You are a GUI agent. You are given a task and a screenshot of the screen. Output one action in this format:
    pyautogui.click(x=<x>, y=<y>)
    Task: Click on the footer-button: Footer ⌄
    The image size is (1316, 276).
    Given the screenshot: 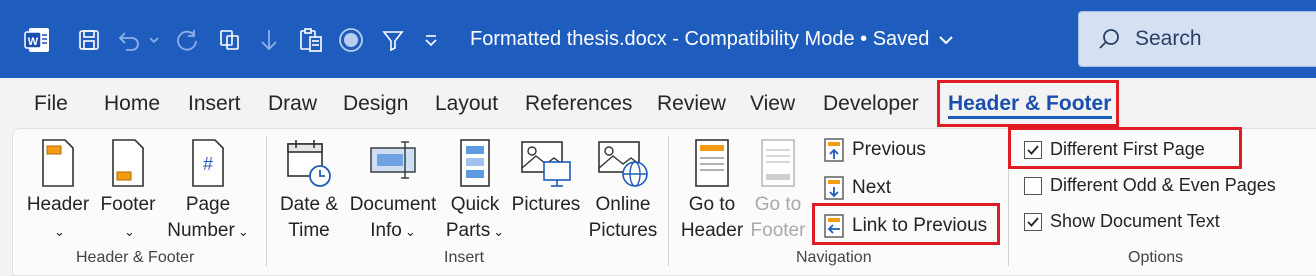 What is the action you would take?
    pyautogui.click(x=128, y=191)
    